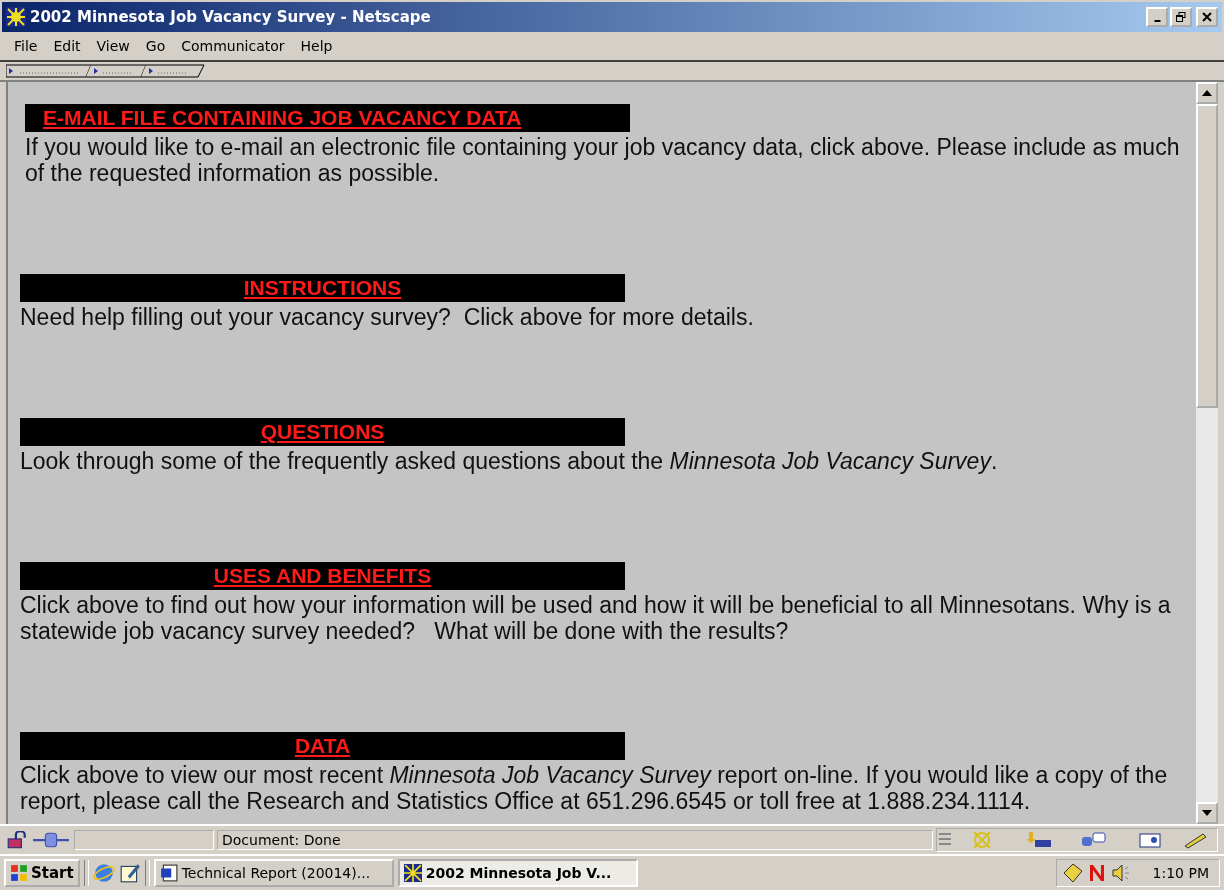 This screenshot has height=890, width=1224. Describe the element at coordinates (387, 317) in the screenshot. I see `description-text: Need help filling out your vacancy survey? Click above for more details.` at that location.